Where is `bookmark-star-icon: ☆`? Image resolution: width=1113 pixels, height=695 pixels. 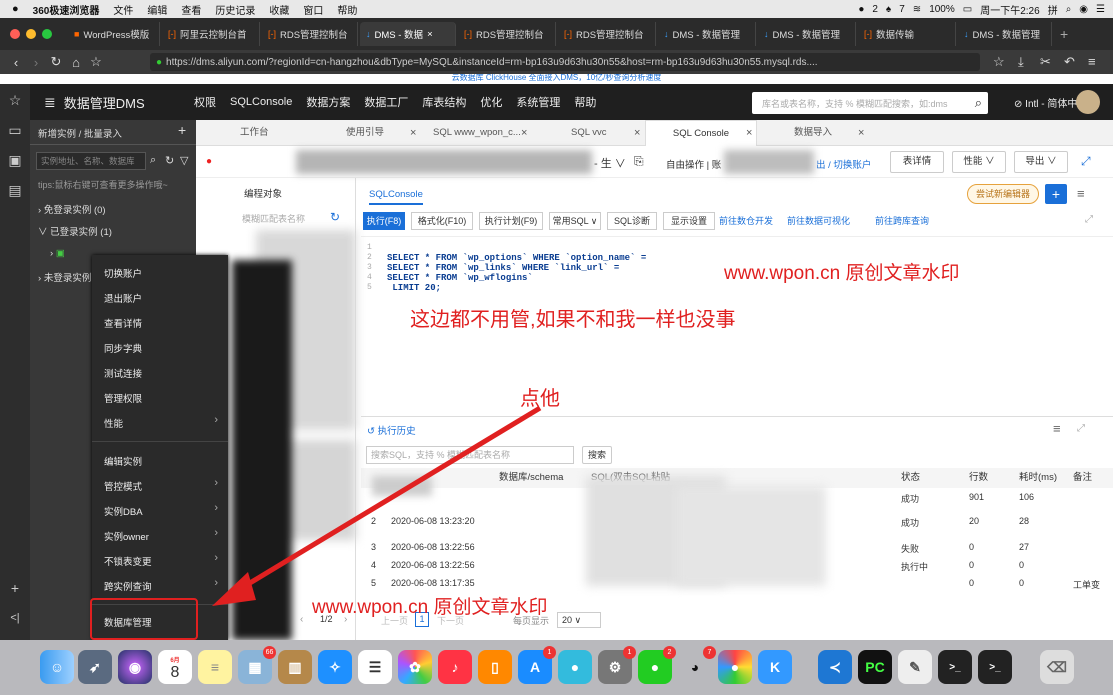
bookmark-star-icon: ☆ is located at coordinates (999, 62).